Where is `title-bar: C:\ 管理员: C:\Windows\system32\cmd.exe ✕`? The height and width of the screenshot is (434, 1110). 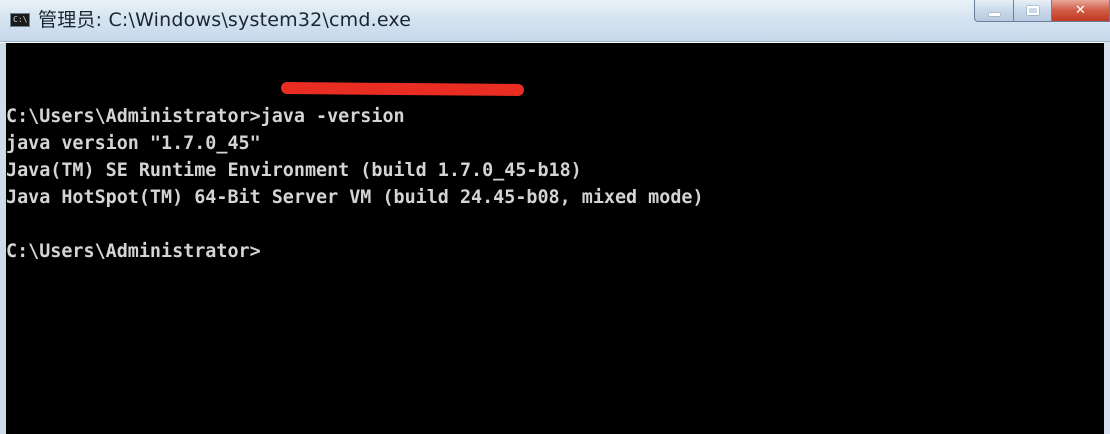 title-bar: C:\ 管理员: C:\Windows\system32\cmd.exe ✕ is located at coordinates (555, 21).